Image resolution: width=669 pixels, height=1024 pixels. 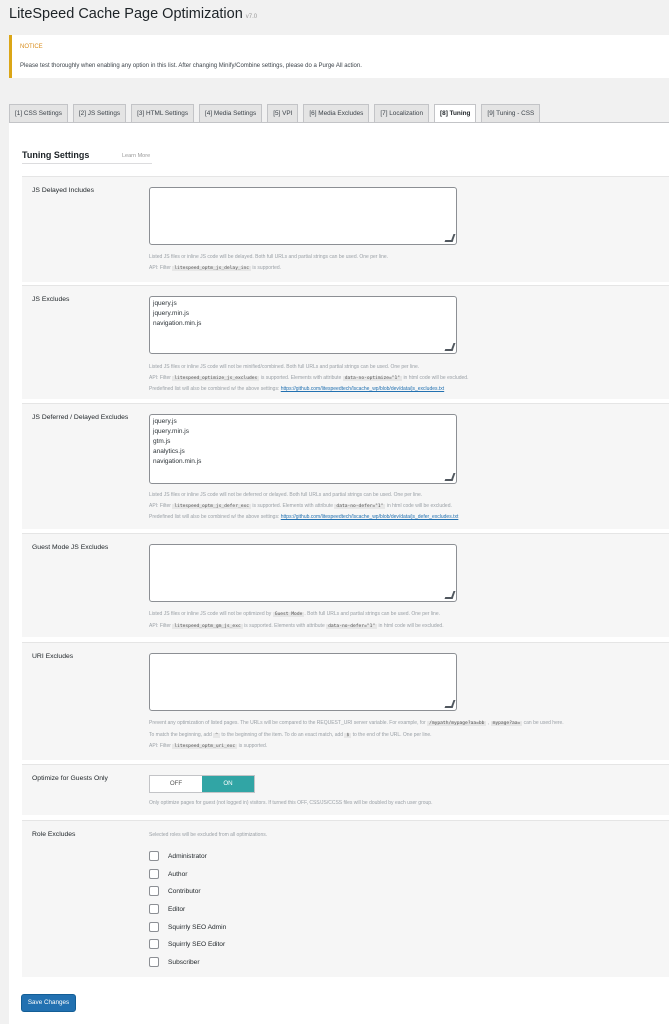 What do you see at coordinates (70, 778) in the screenshot?
I see `setting-label: Optimize for Guests Only` at bounding box center [70, 778].